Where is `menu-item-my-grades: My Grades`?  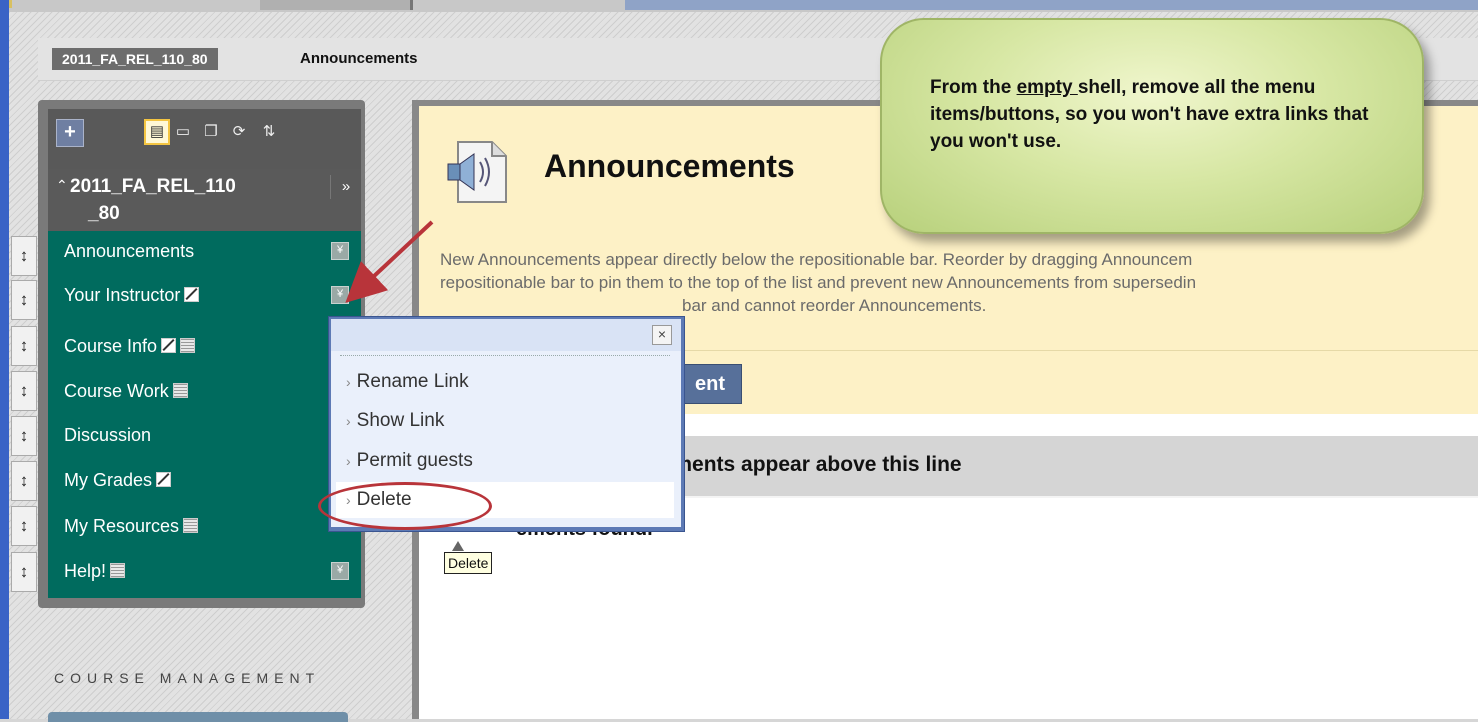
menu-item-my-grades: My Grades is located at coordinates (204, 482).